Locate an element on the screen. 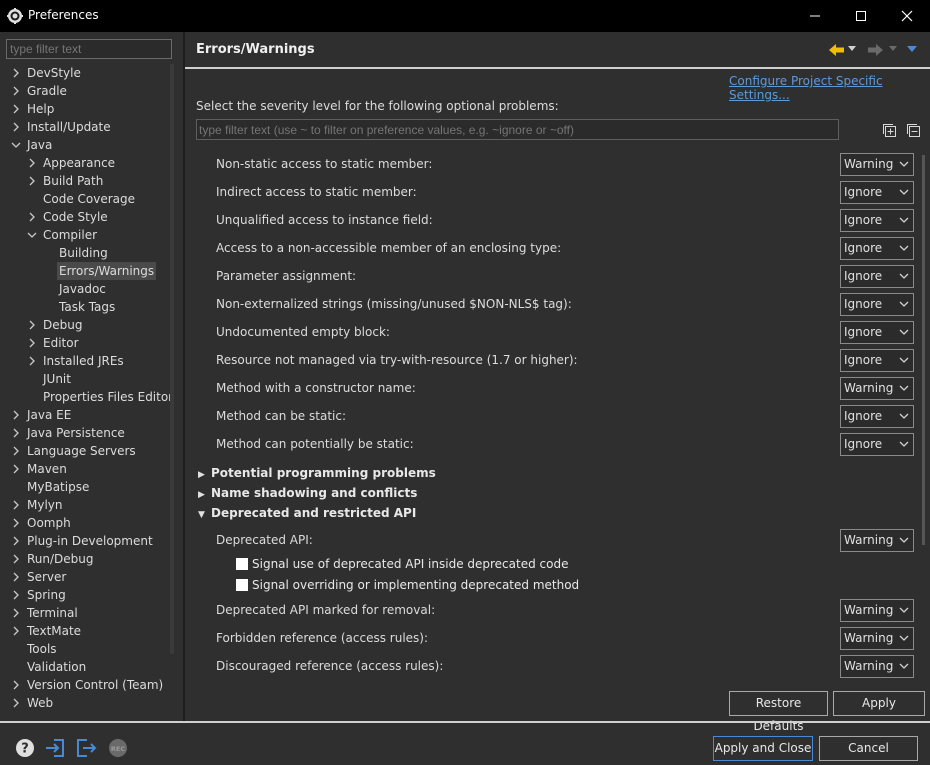  tree-item-mybatipse: MyBatipse is located at coordinates (88, 487).